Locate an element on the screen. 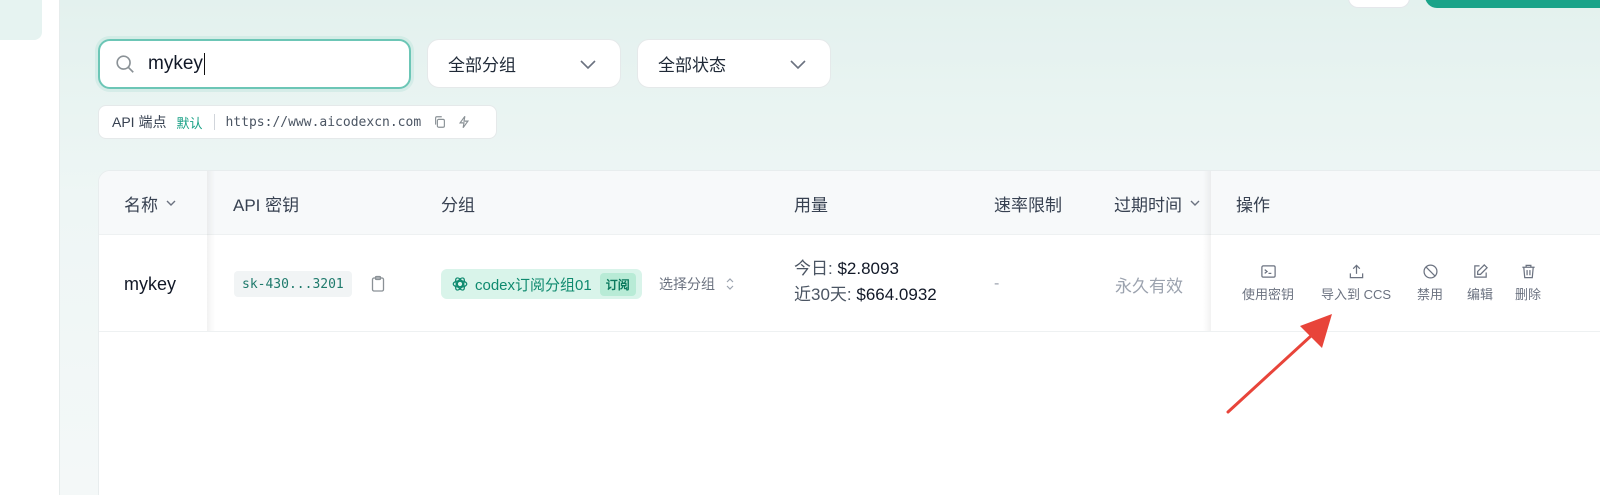 This screenshot has height=495, width=1600. select-group-dropdown: 选择分组 is located at coordinates (697, 284).